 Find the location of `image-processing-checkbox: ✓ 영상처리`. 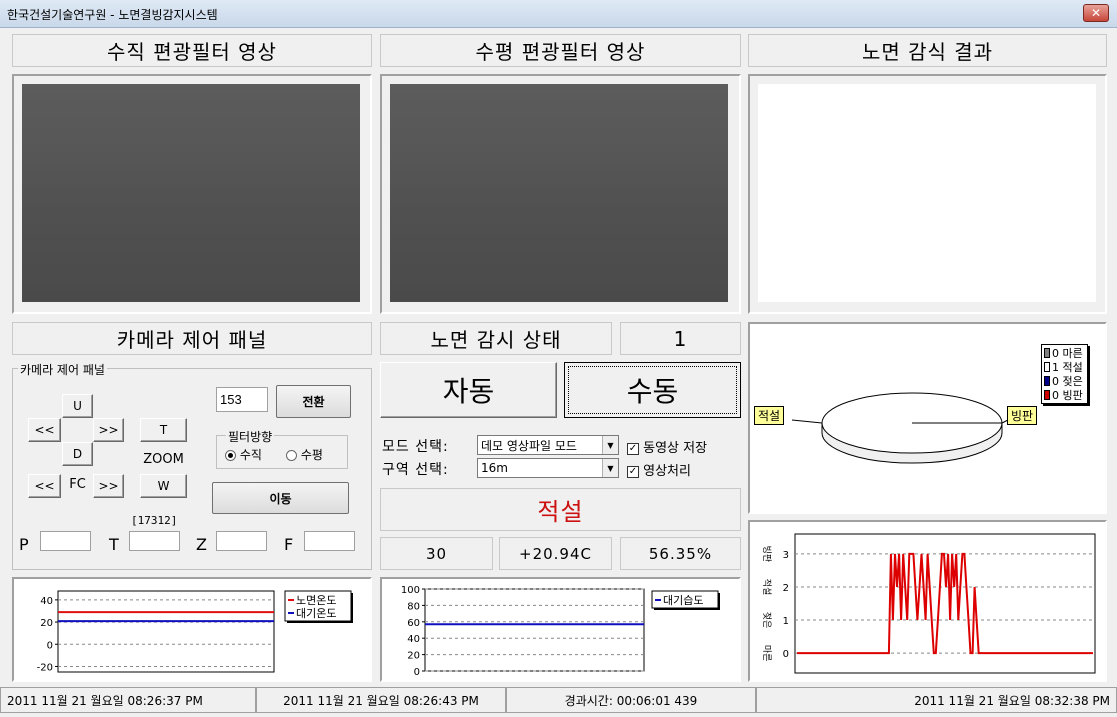

image-processing-checkbox: ✓ 영상처리 is located at coordinates (659, 469).